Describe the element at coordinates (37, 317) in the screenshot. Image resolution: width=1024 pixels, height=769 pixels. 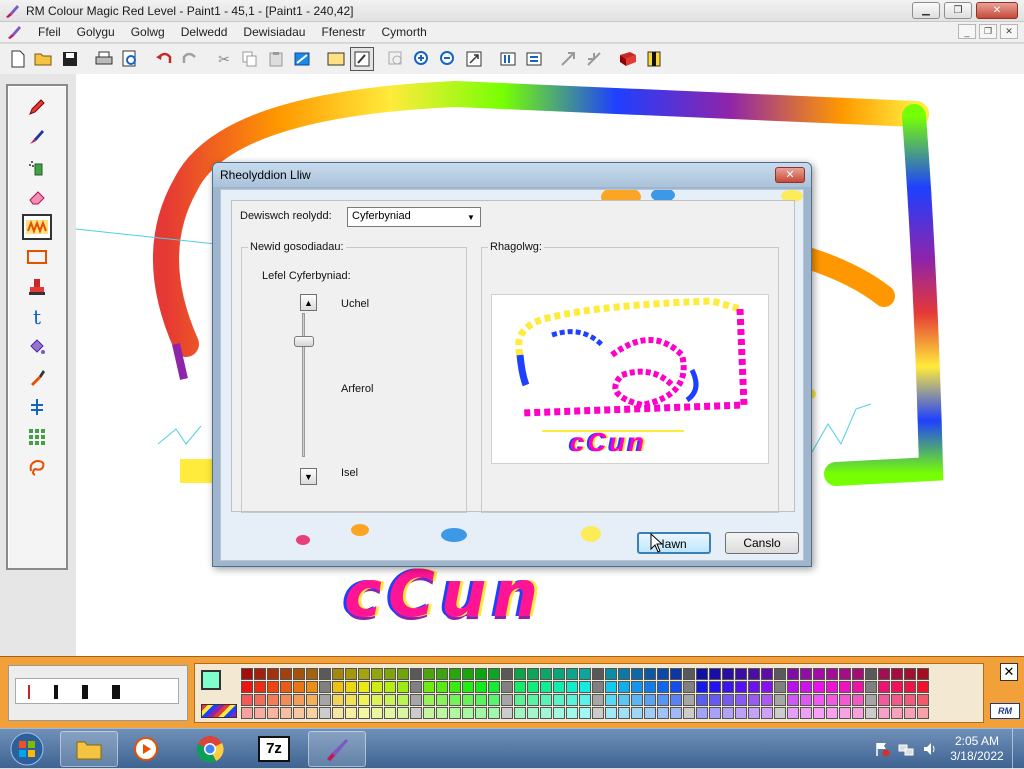
I see `text-tool-icon: t` at that location.